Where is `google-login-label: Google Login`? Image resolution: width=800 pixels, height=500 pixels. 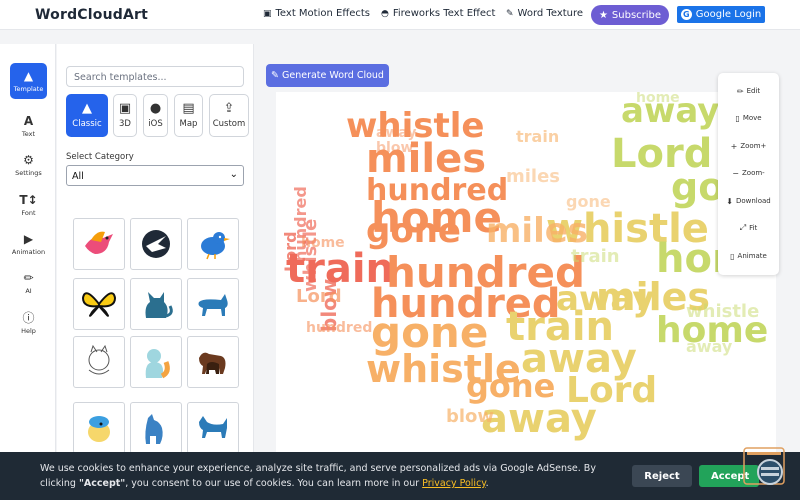 google-login-label: Google Login is located at coordinates (728, 14).